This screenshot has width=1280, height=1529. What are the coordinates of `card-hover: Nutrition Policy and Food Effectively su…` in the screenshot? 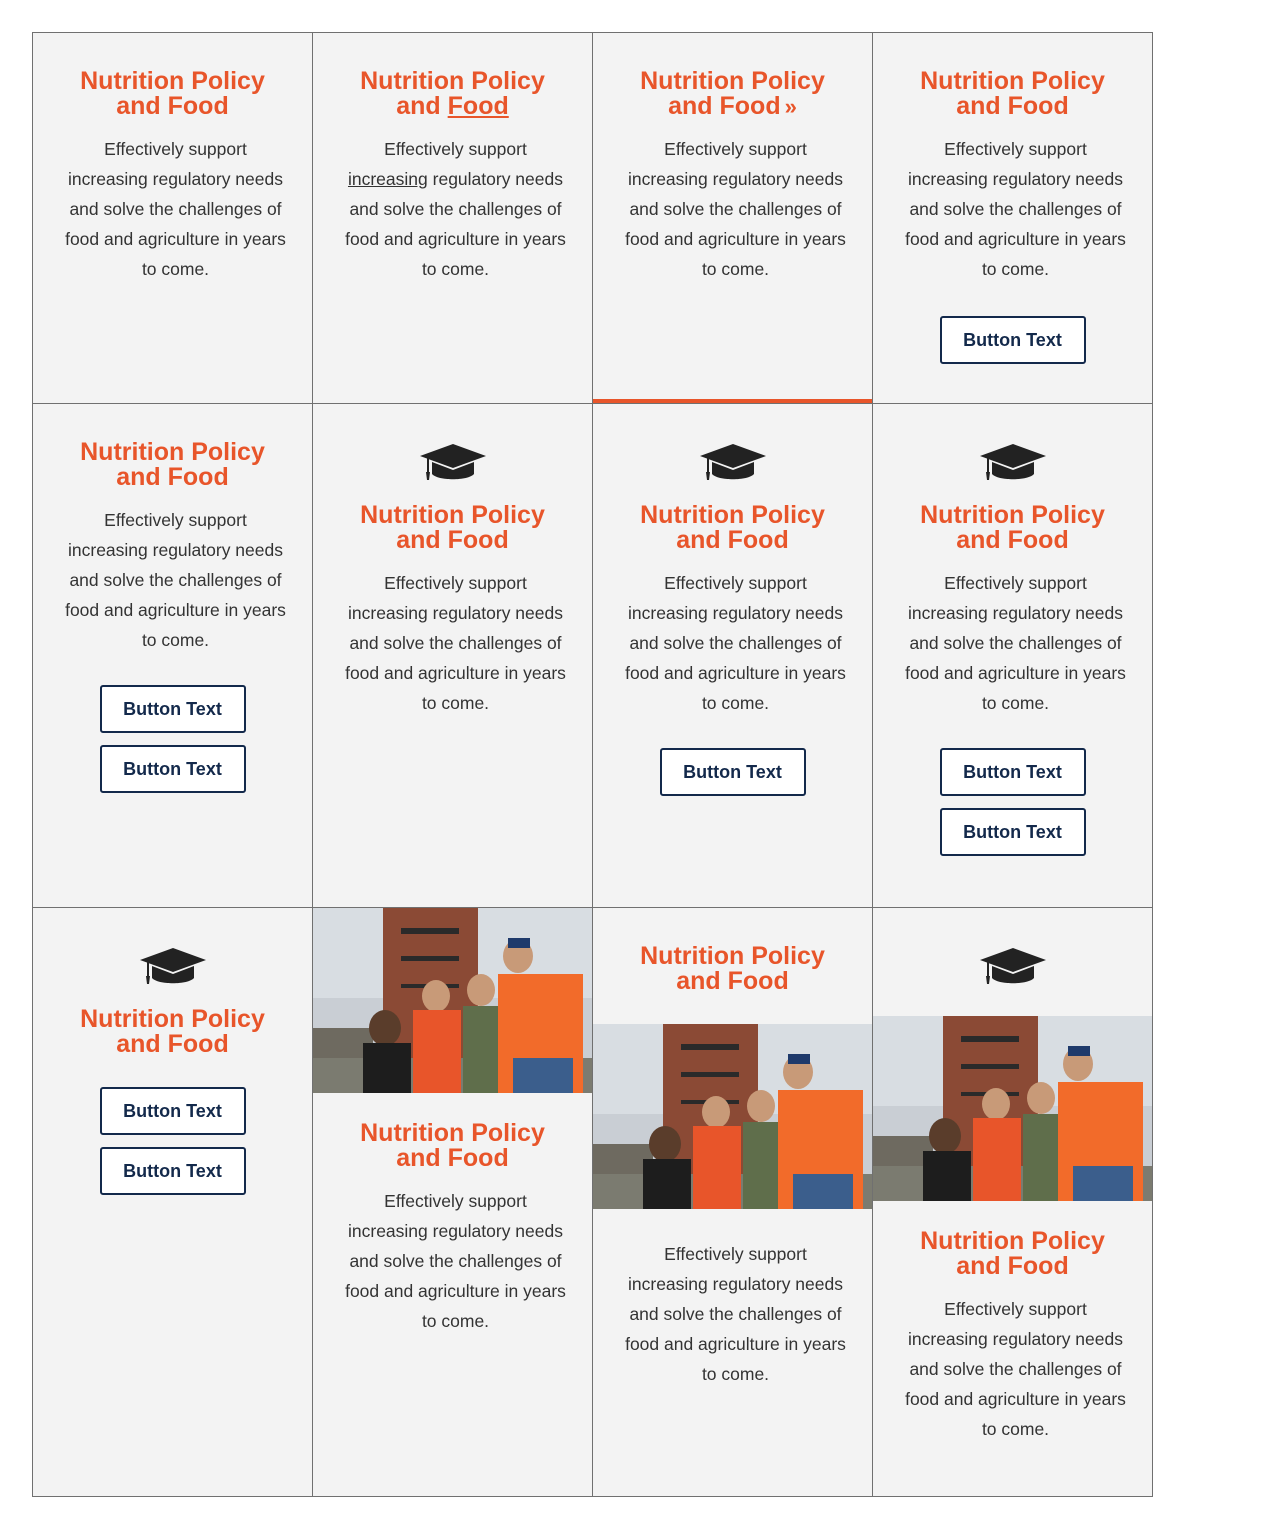 It's located at (453, 218).